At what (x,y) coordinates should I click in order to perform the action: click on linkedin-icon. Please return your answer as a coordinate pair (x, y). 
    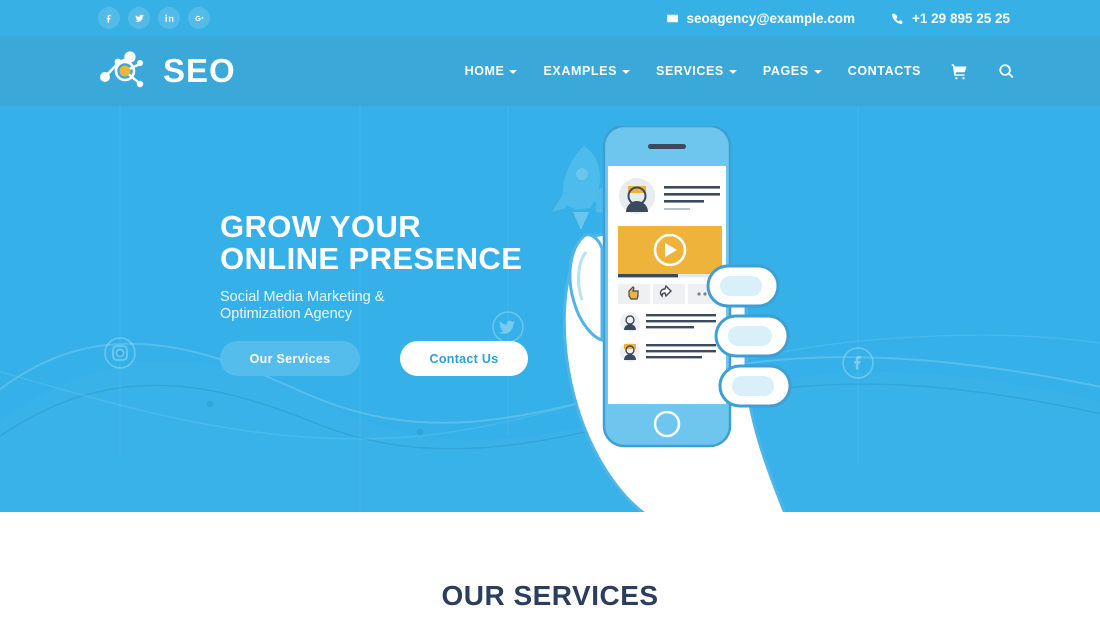
    Looking at the image, I should click on (168, 18).